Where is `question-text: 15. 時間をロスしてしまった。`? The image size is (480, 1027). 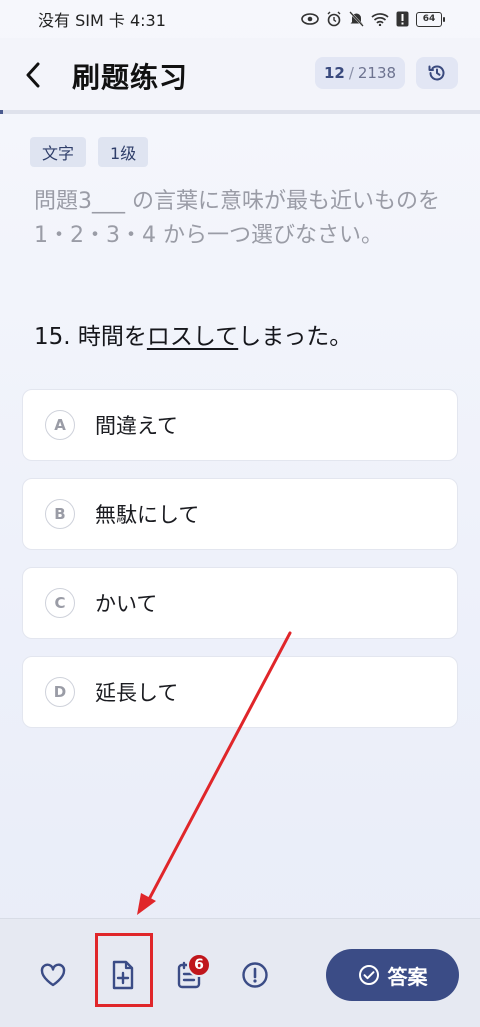 question-text: 15. 時間をロスしてしまった。 is located at coordinates (244, 337).